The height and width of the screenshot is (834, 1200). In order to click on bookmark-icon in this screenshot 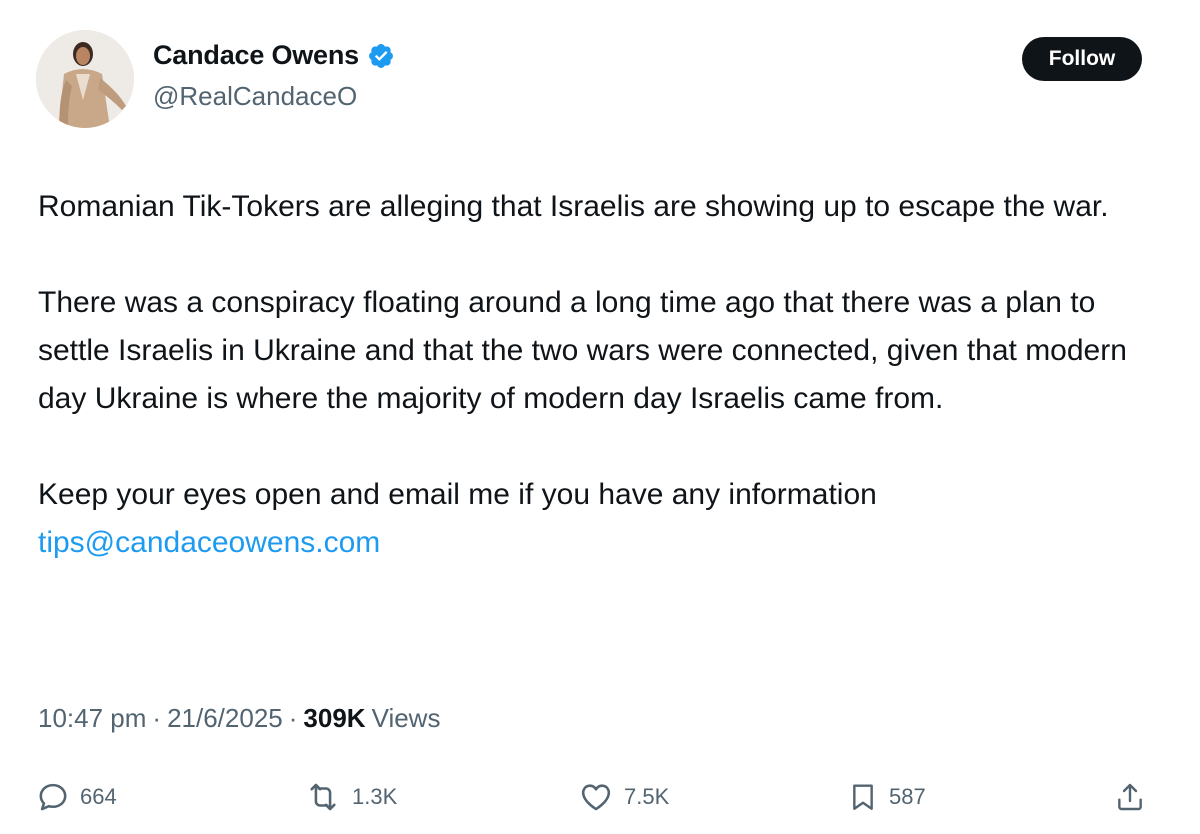, I will do `click(863, 797)`.